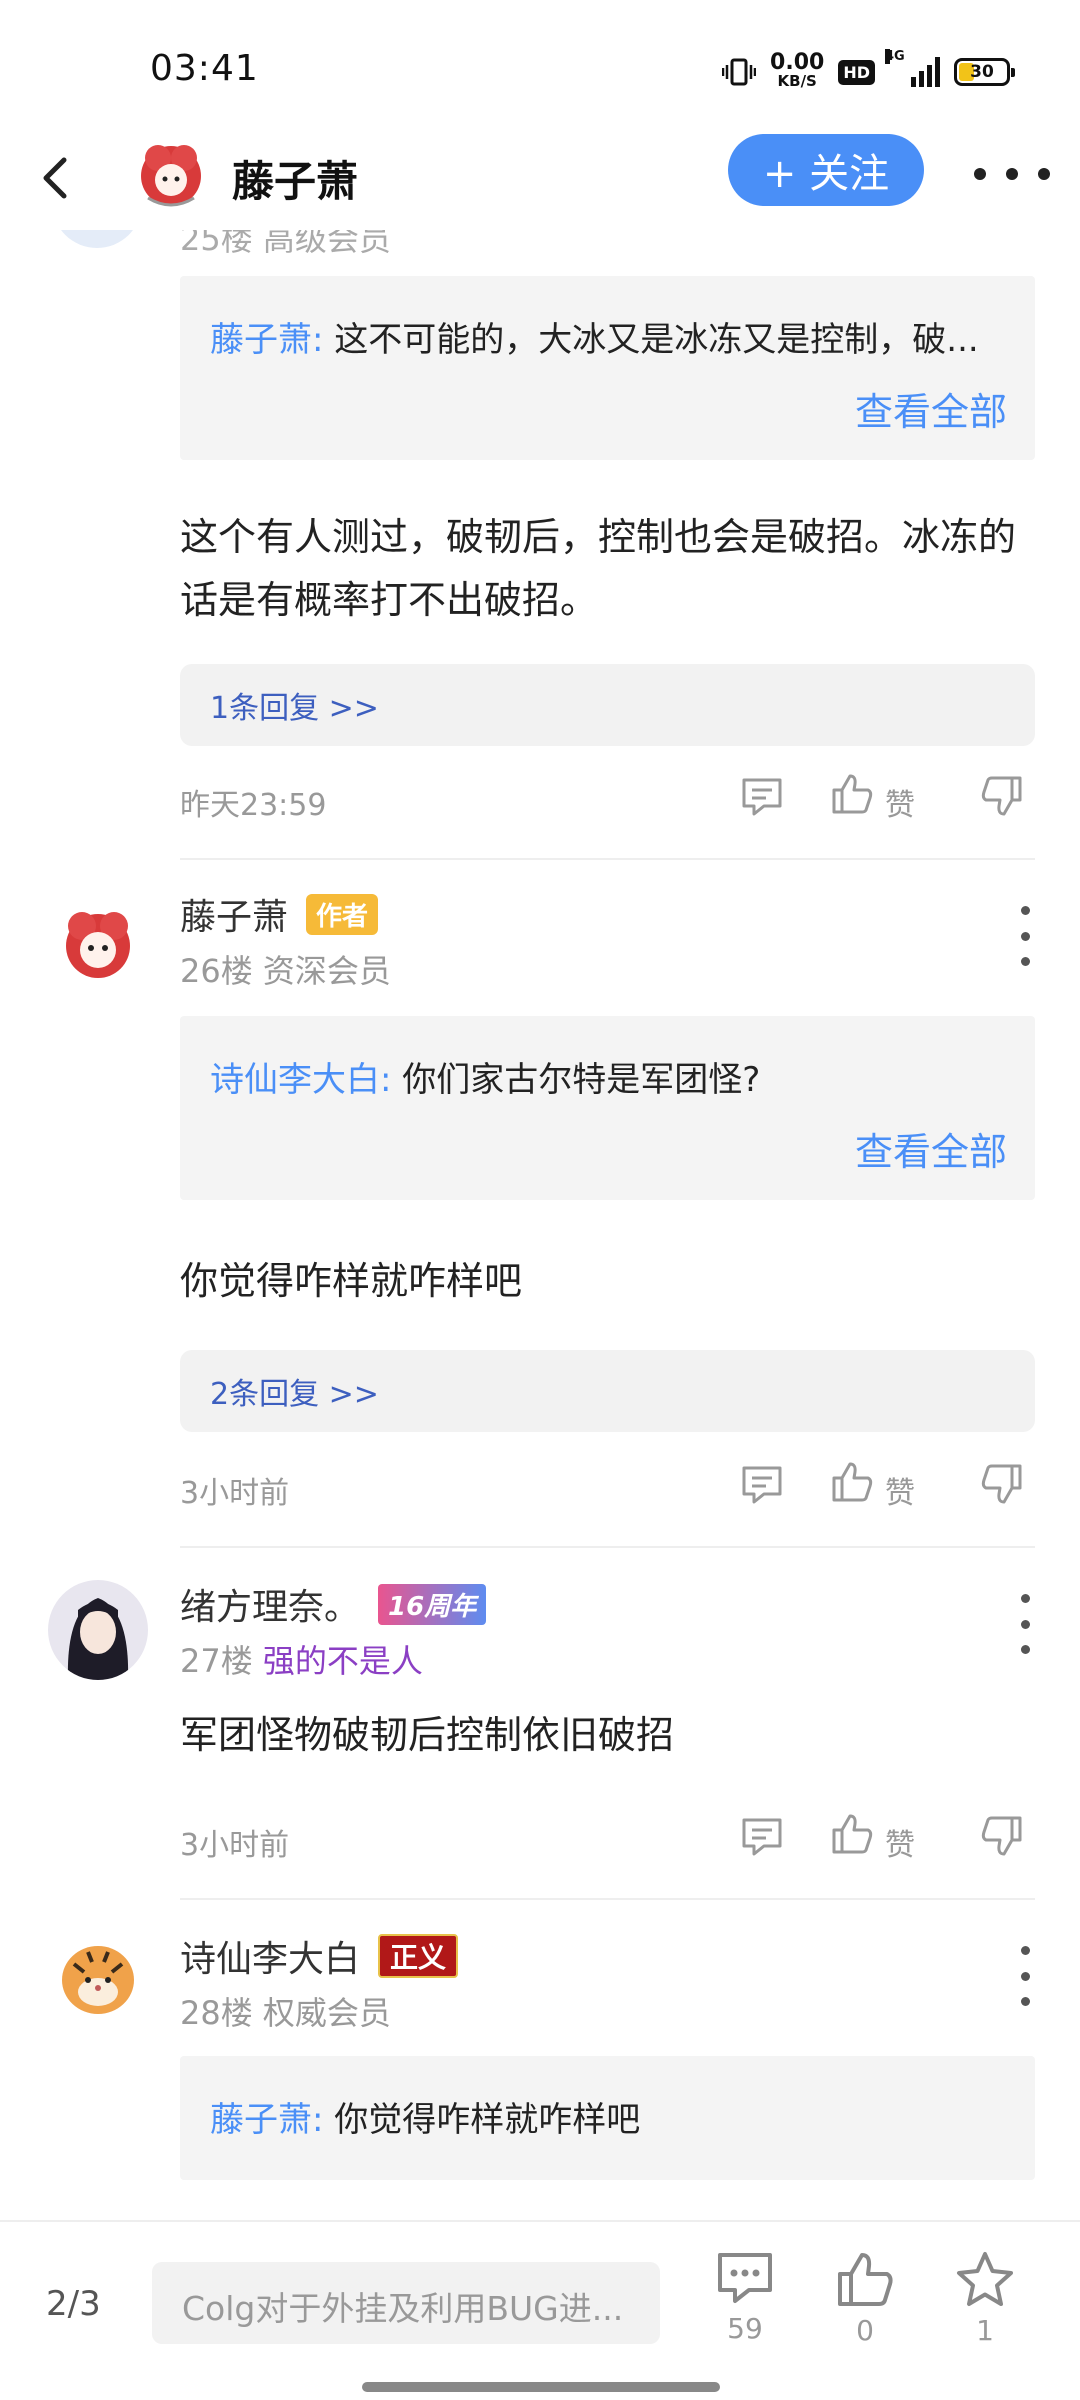 This screenshot has height=2400, width=1080. Describe the element at coordinates (984, 72) in the screenshot. I see `battery-icon: 30` at that location.